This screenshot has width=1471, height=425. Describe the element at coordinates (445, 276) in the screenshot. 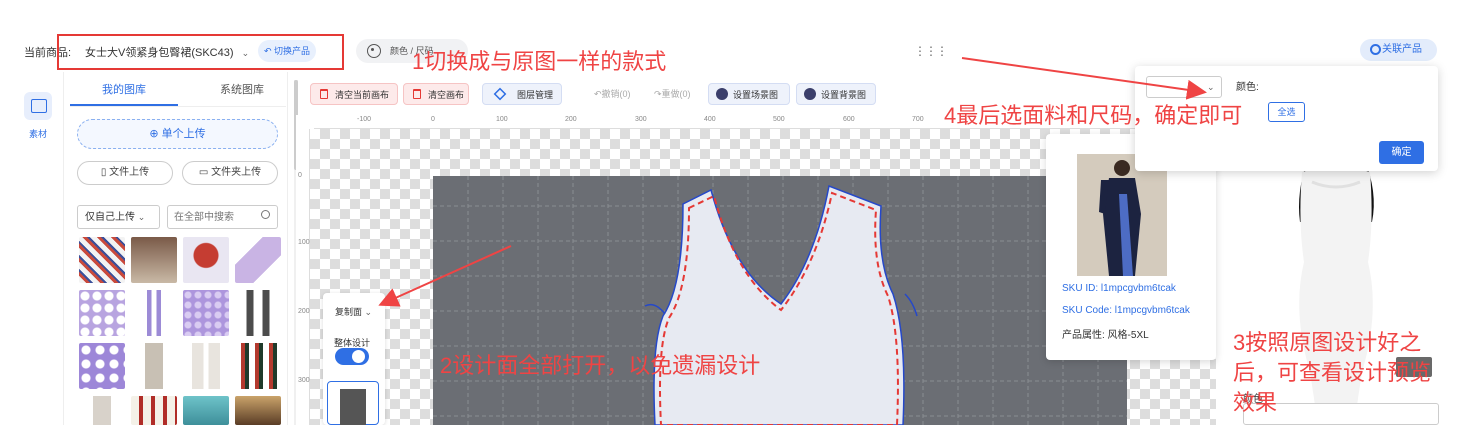

I see `arrow-to-copy-face` at that location.